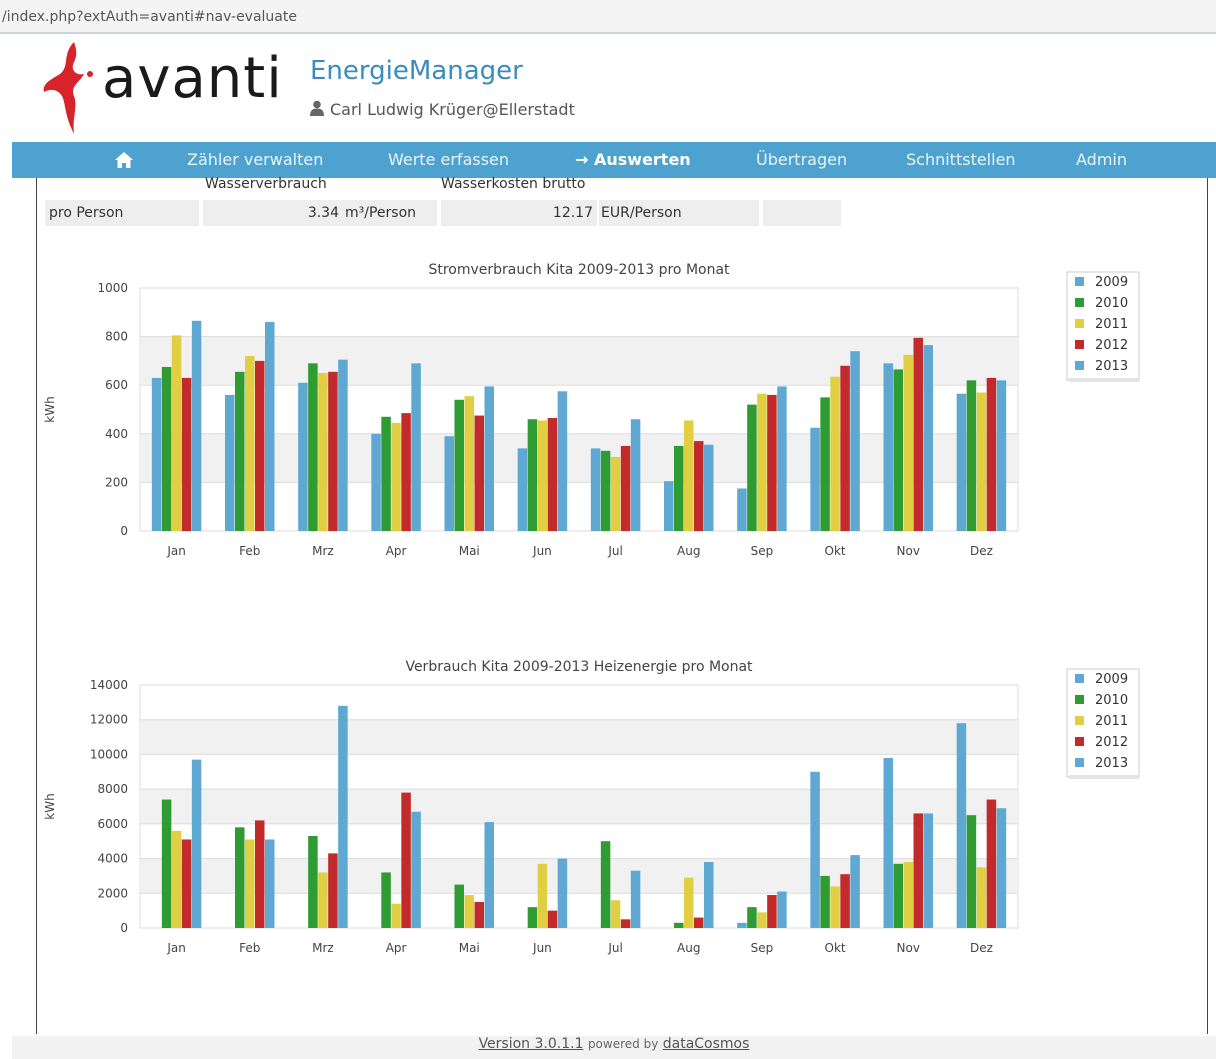  What do you see at coordinates (381, 213) in the screenshot?
I see `water-unit: m³/Person` at bounding box center [381, 213].